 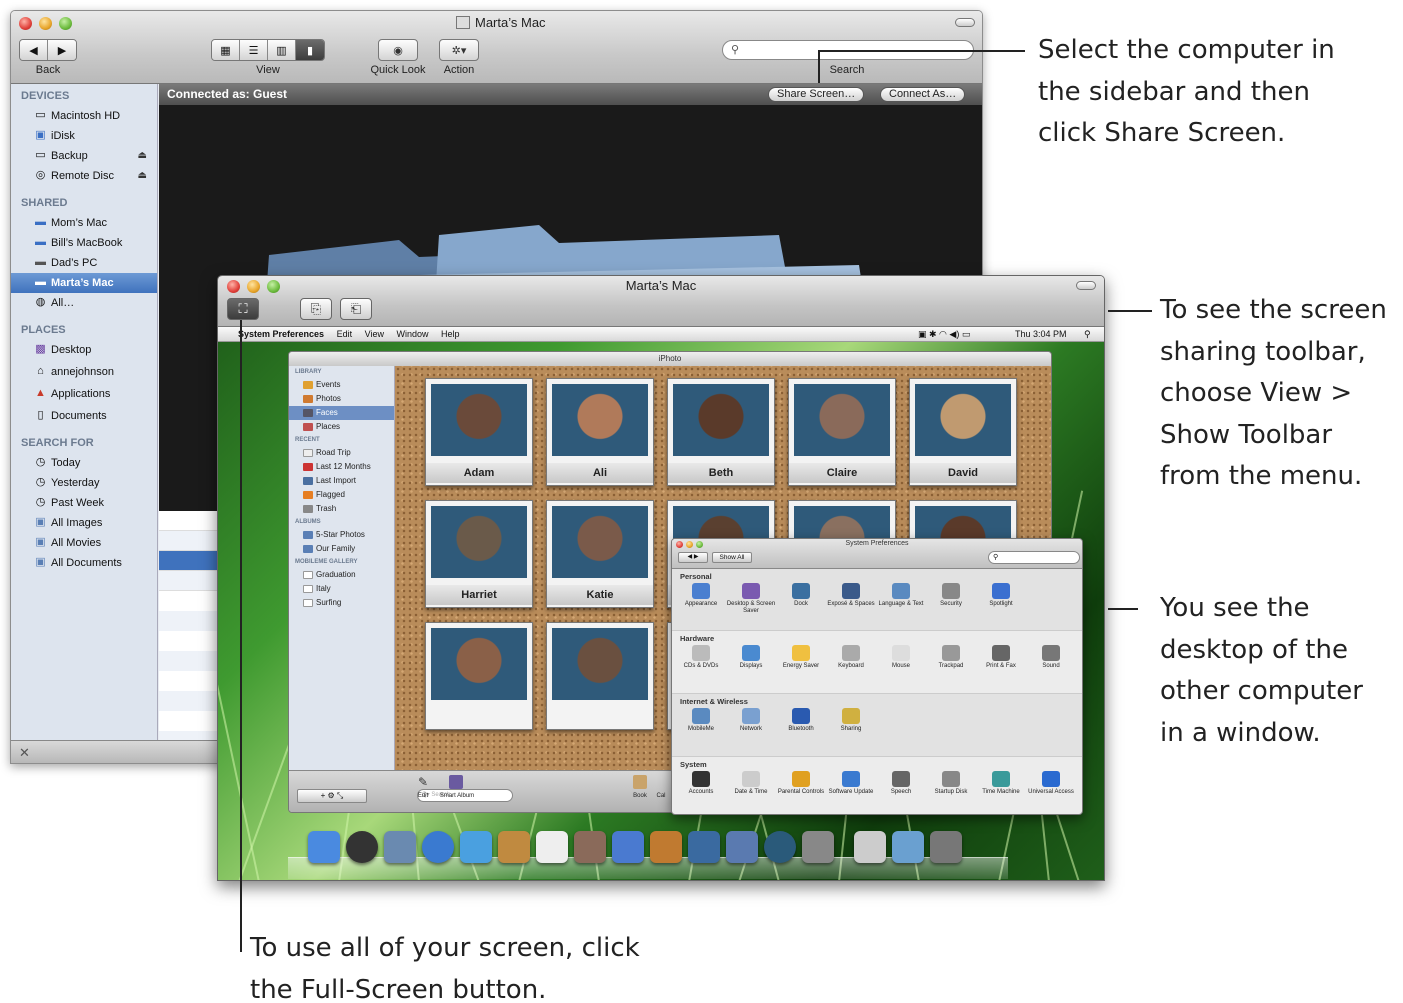 What do you see at coordinates (84, 351) in the screenshot?
I see `sidebar-item-desktop: ▩ Desktop` at bounding box center [84, 351].